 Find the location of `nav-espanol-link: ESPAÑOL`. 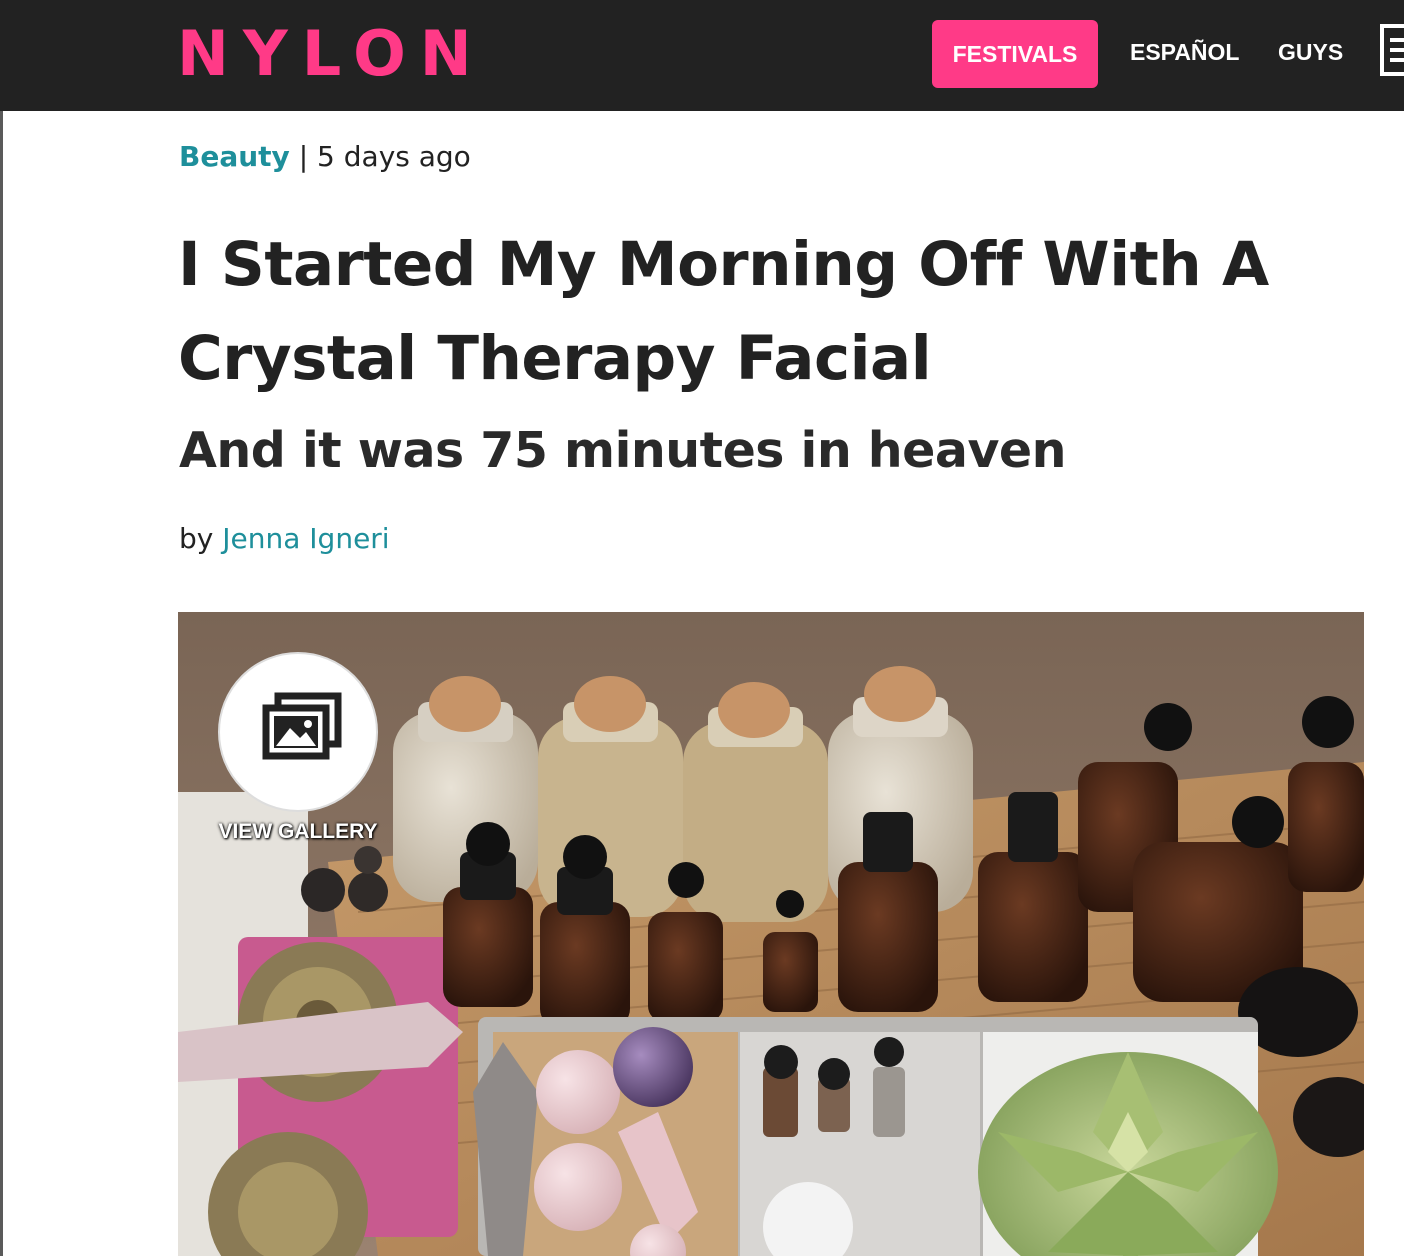

nav-espanol-link: ESPAÑOL is located at coordinates (1184, 52).